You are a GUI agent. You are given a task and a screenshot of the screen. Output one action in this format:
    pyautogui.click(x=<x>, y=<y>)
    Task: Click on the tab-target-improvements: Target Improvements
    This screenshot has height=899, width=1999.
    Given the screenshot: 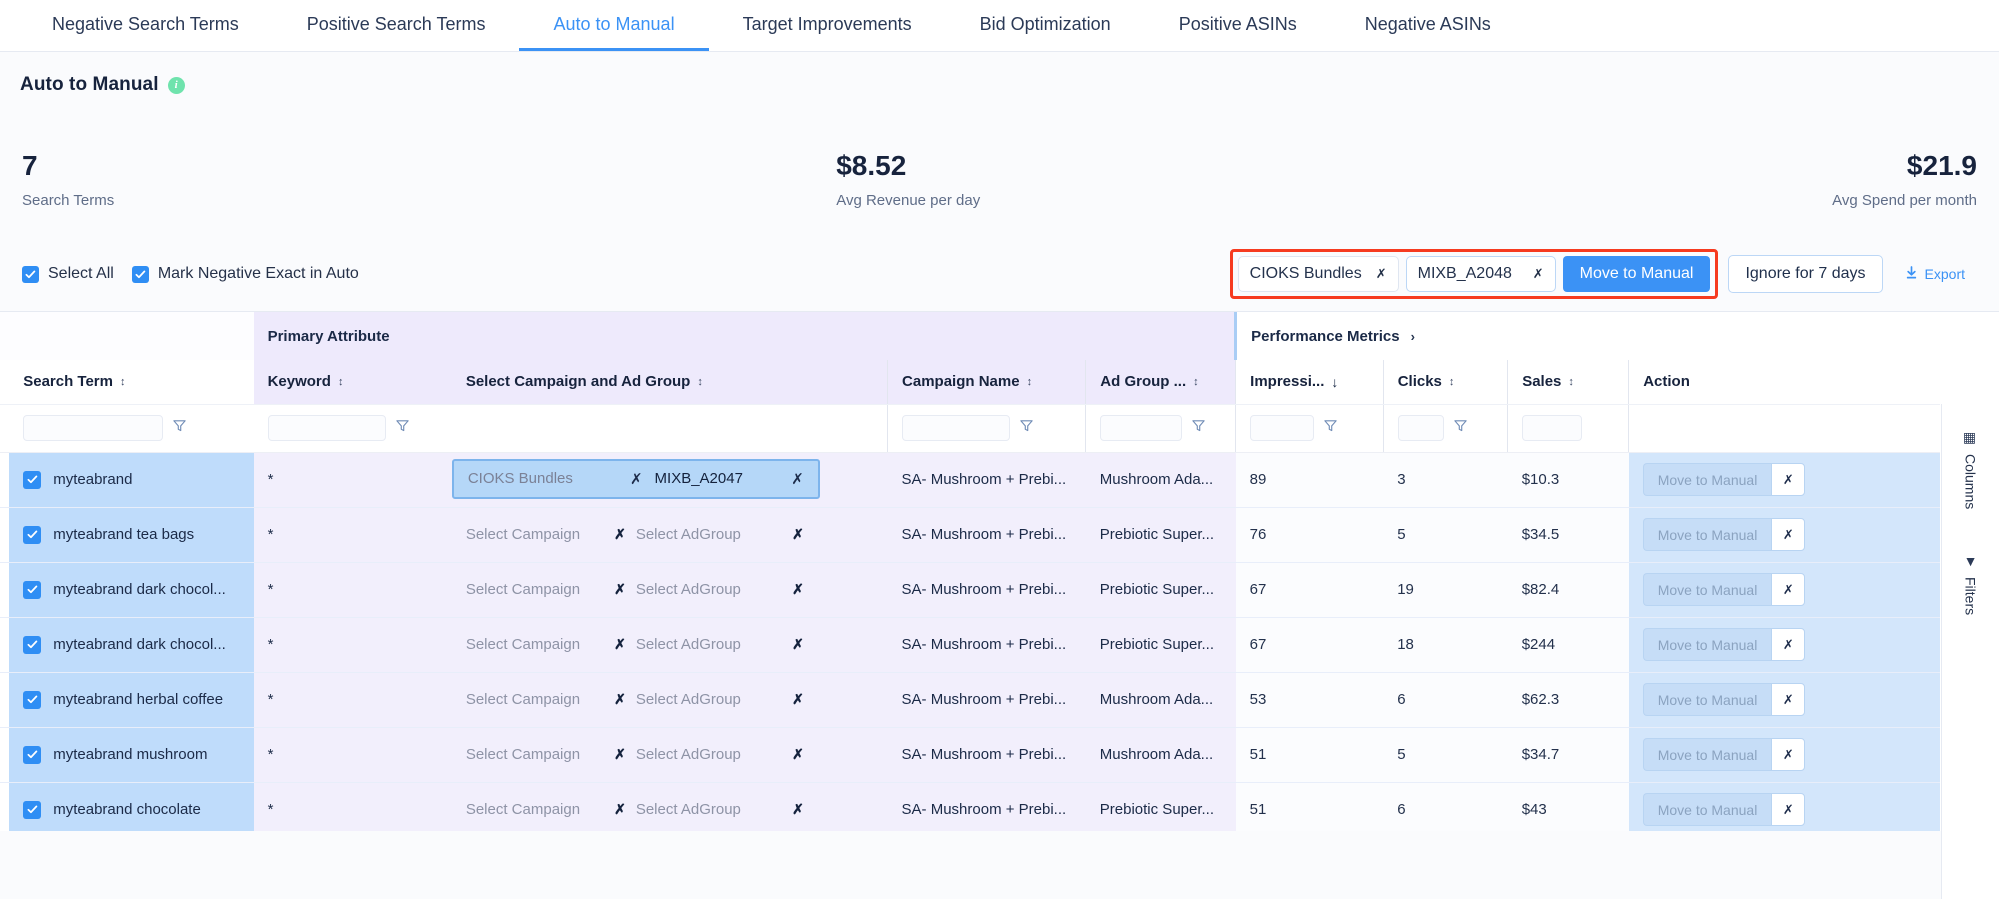 What is the action you would take?
    pyautogui.click(x=827, y=25)
    